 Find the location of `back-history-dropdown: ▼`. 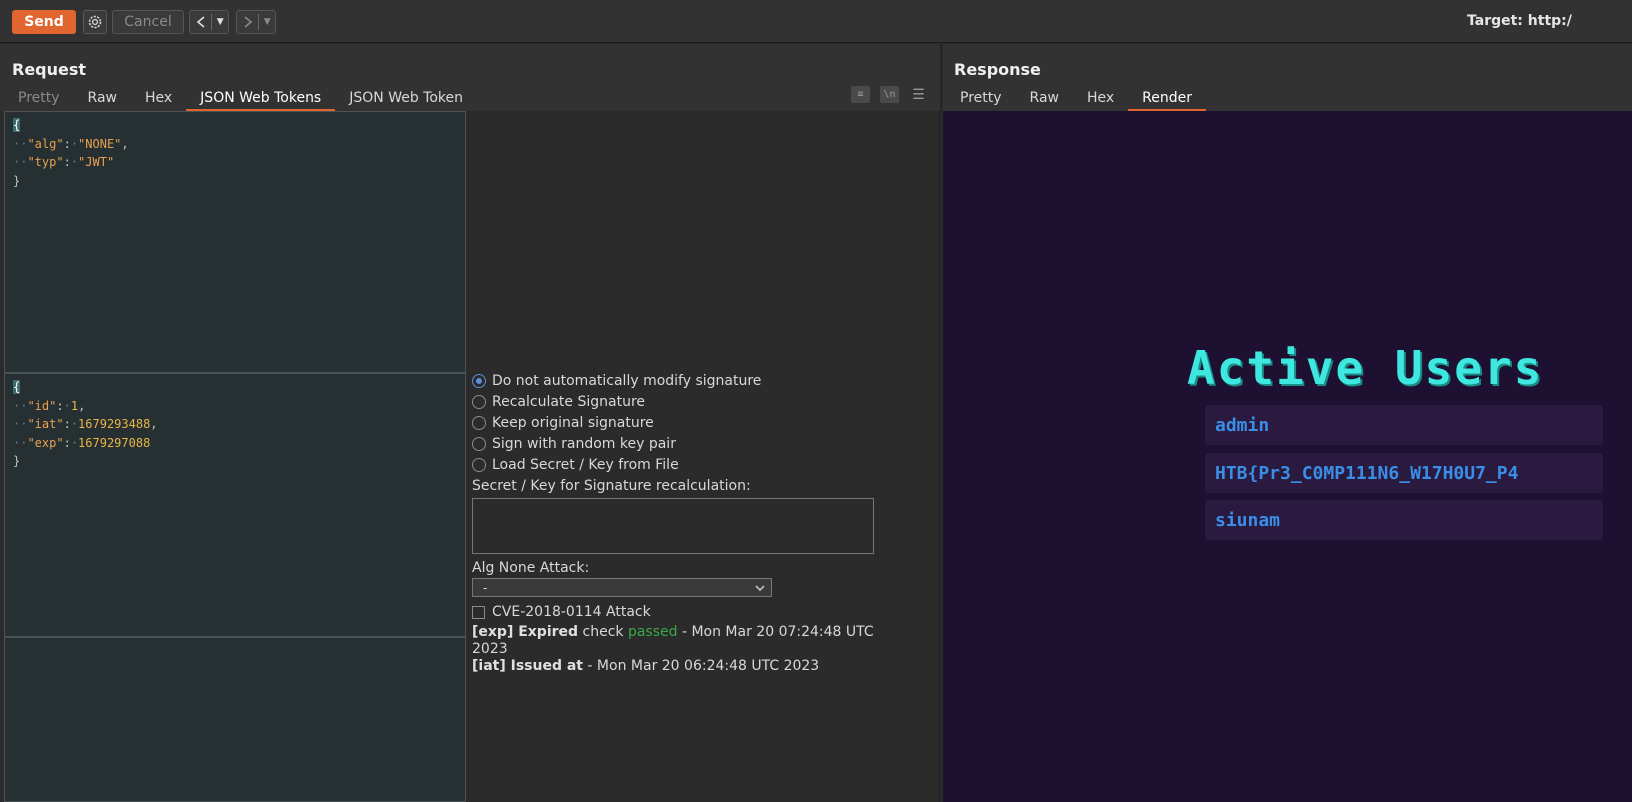

back-history-dropdown: ▼ is located at coordinates (220, 22).